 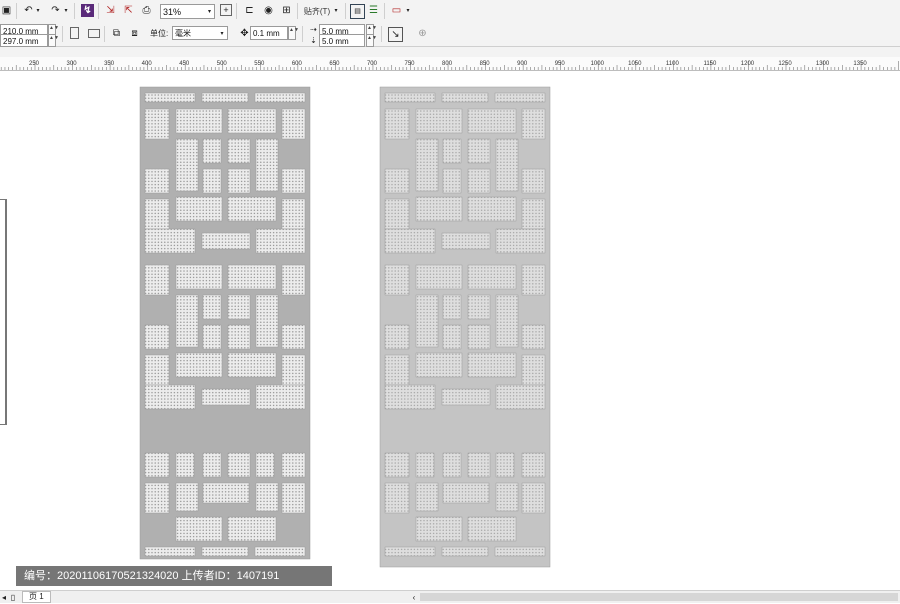 I want to click on nudge-spinner: ▲▼, so click(x=293, y=33).